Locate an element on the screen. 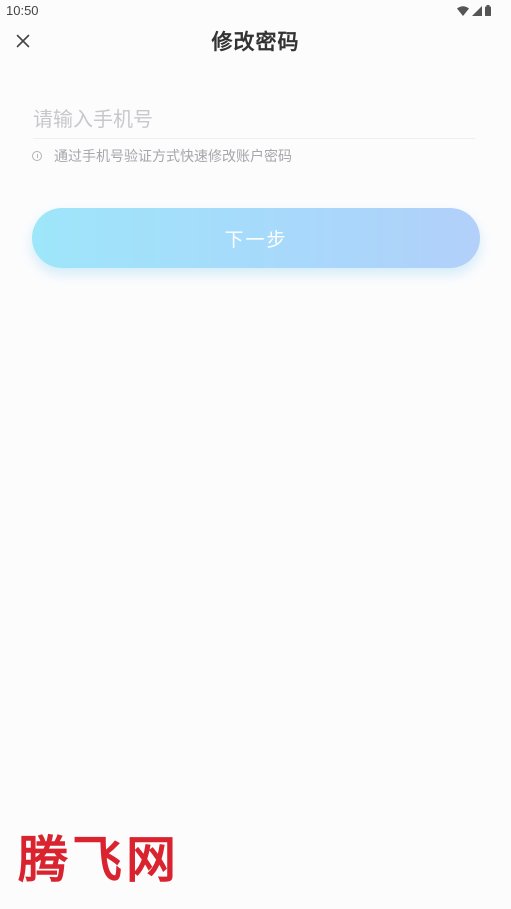 This screenshot has height=909, width=511. next-step-label: 下一步 is located at coordinates (256, 239).